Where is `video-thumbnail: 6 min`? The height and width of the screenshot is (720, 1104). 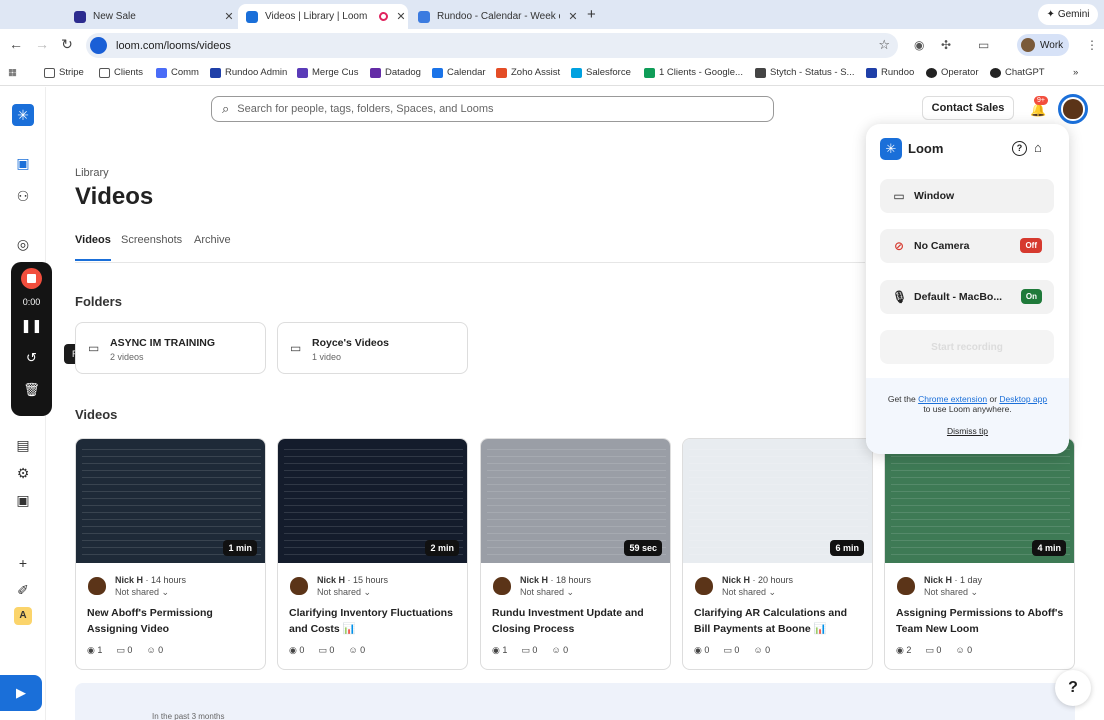 video-thumbnail: 6 min is located at coordinates (777, 501).